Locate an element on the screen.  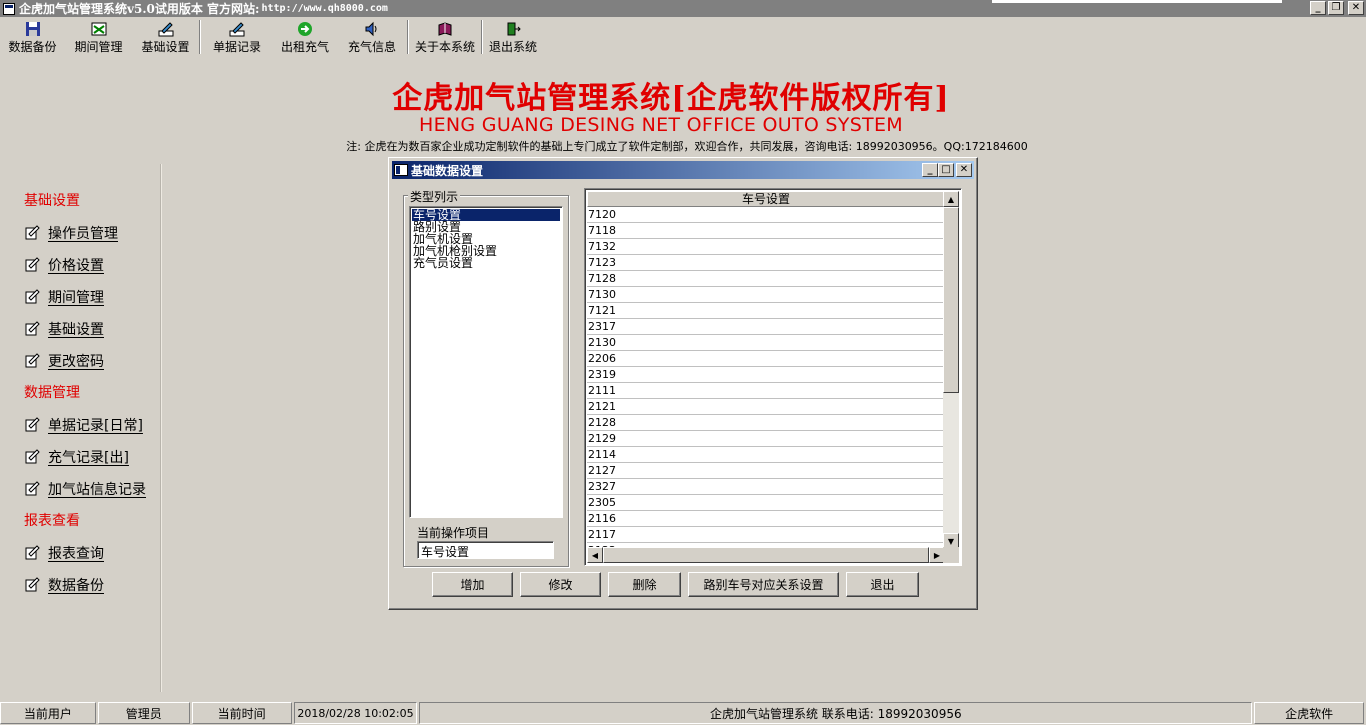
sidebar-item-label: 价格设置 is located at coordinates (76, 266).